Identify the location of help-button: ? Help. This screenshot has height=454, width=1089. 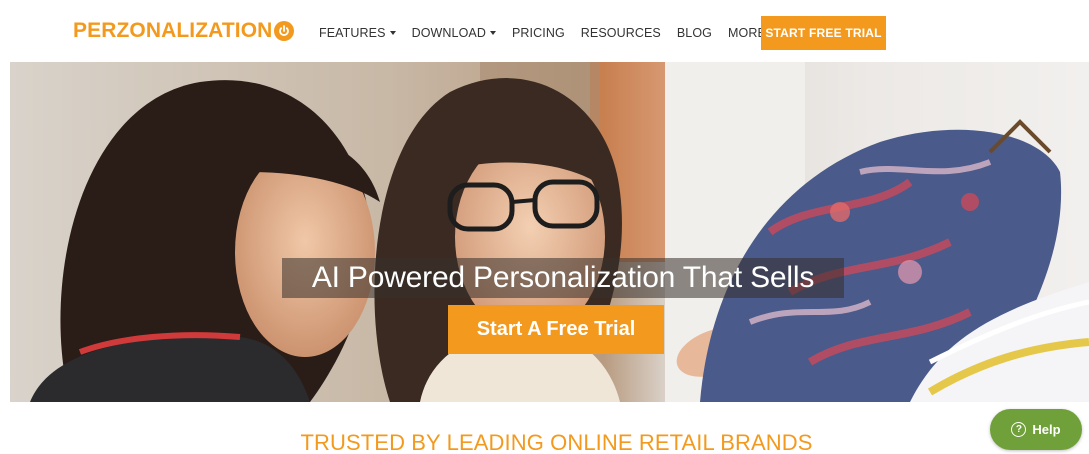
(1036, 429).